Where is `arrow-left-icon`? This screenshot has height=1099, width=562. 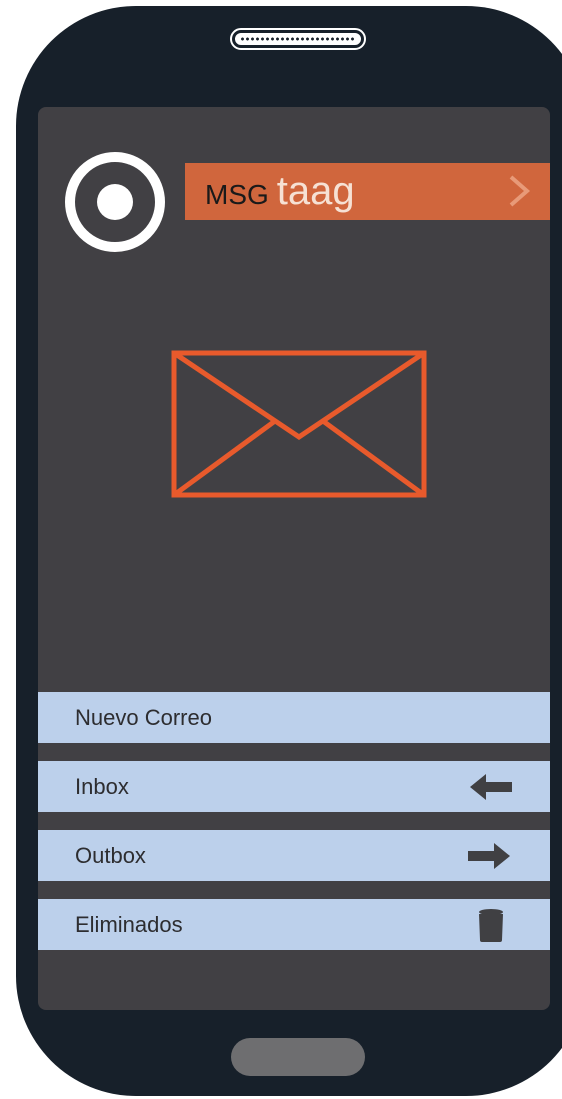
arrow-left-icon is located at coordinates (491, 787).